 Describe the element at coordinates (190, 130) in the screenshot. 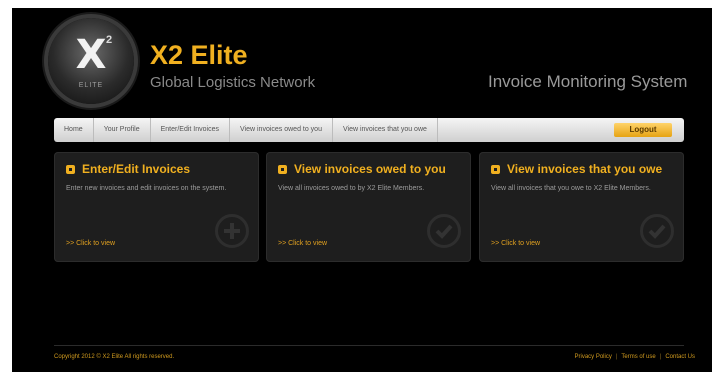

I see `nav-item-enter-edit-invoices: Enter/Edit Invoices` at that location.